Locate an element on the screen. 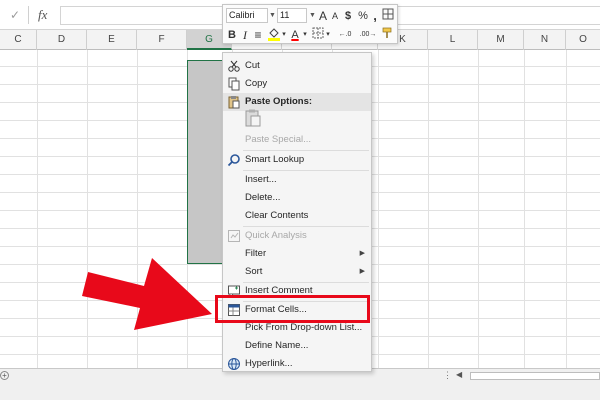 The height and width of the screenshot is (400, 600). menu-item-label: Paste Options: is located at coordinates (279, 101).